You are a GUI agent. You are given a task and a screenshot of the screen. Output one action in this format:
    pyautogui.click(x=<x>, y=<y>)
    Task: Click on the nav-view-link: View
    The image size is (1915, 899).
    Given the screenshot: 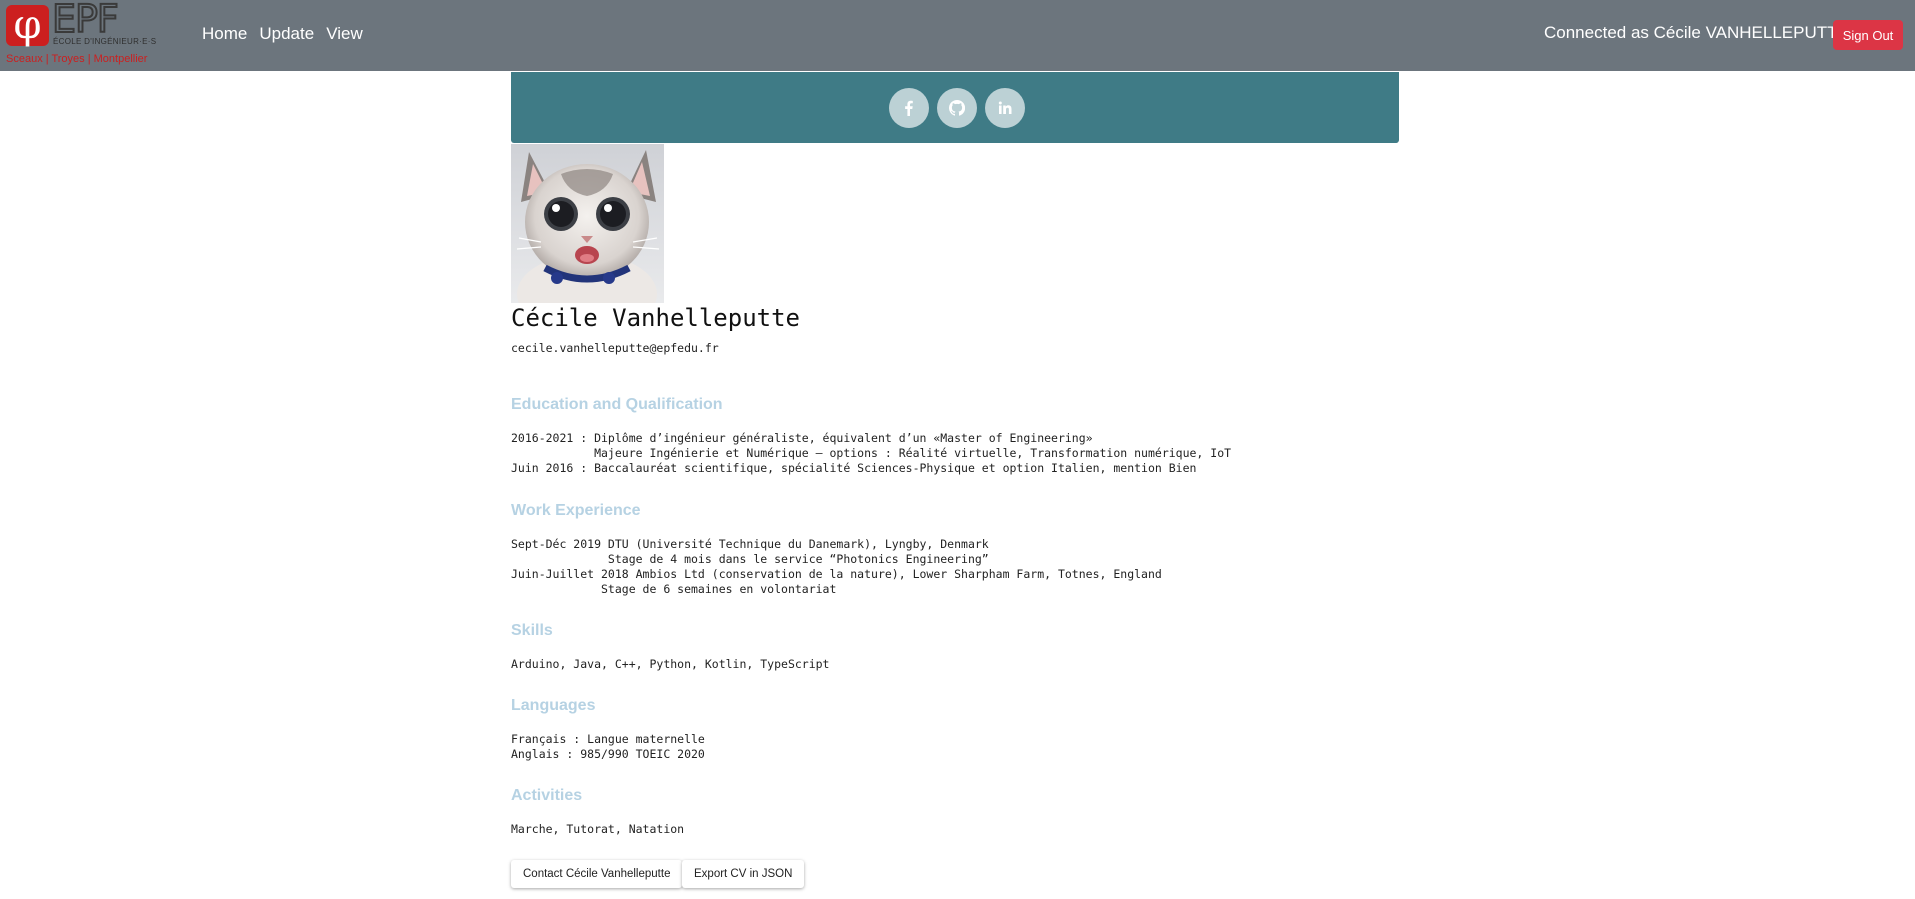 What is the action you would take?
    pyautogui.click(x=344, y=34)
    